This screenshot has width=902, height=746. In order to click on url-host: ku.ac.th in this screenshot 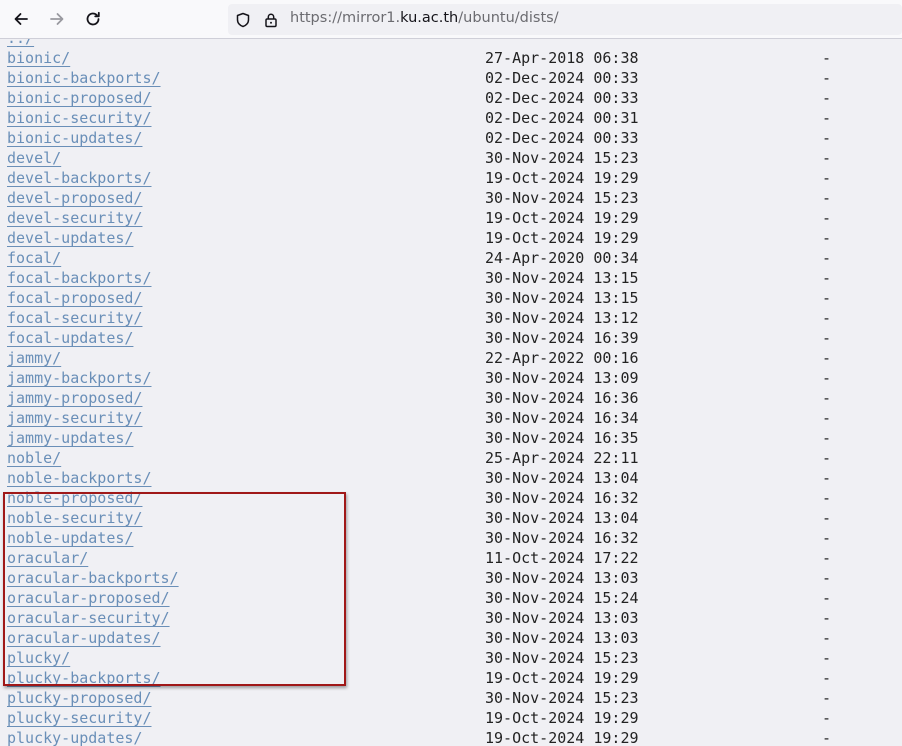, I will do `click(429, 18)`.